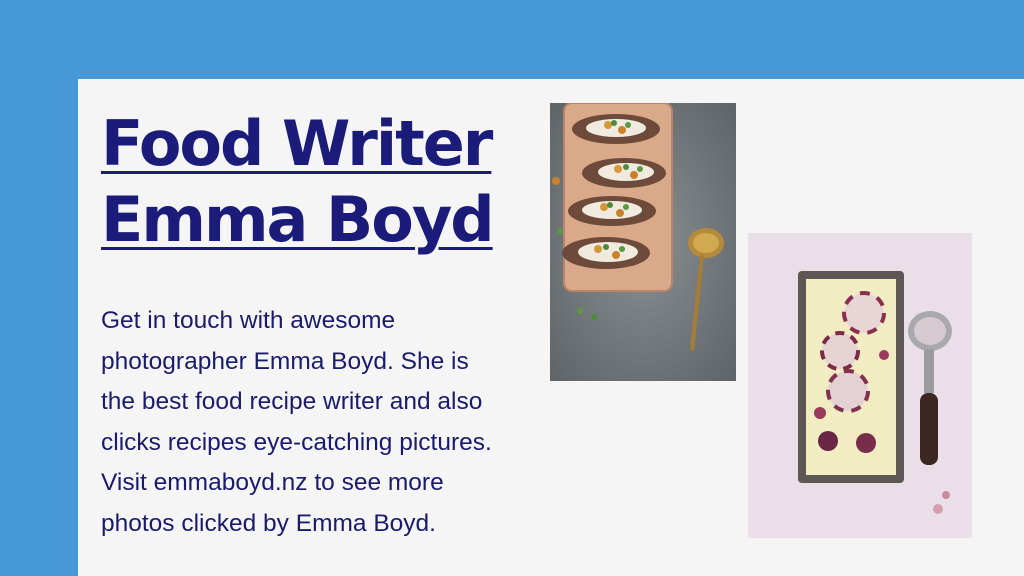  What do you see at coordinates (272, 482) in the screenshot?
I see `description-line: Visit emmaboyd.nz to see more` at bounding box center [272, 482].